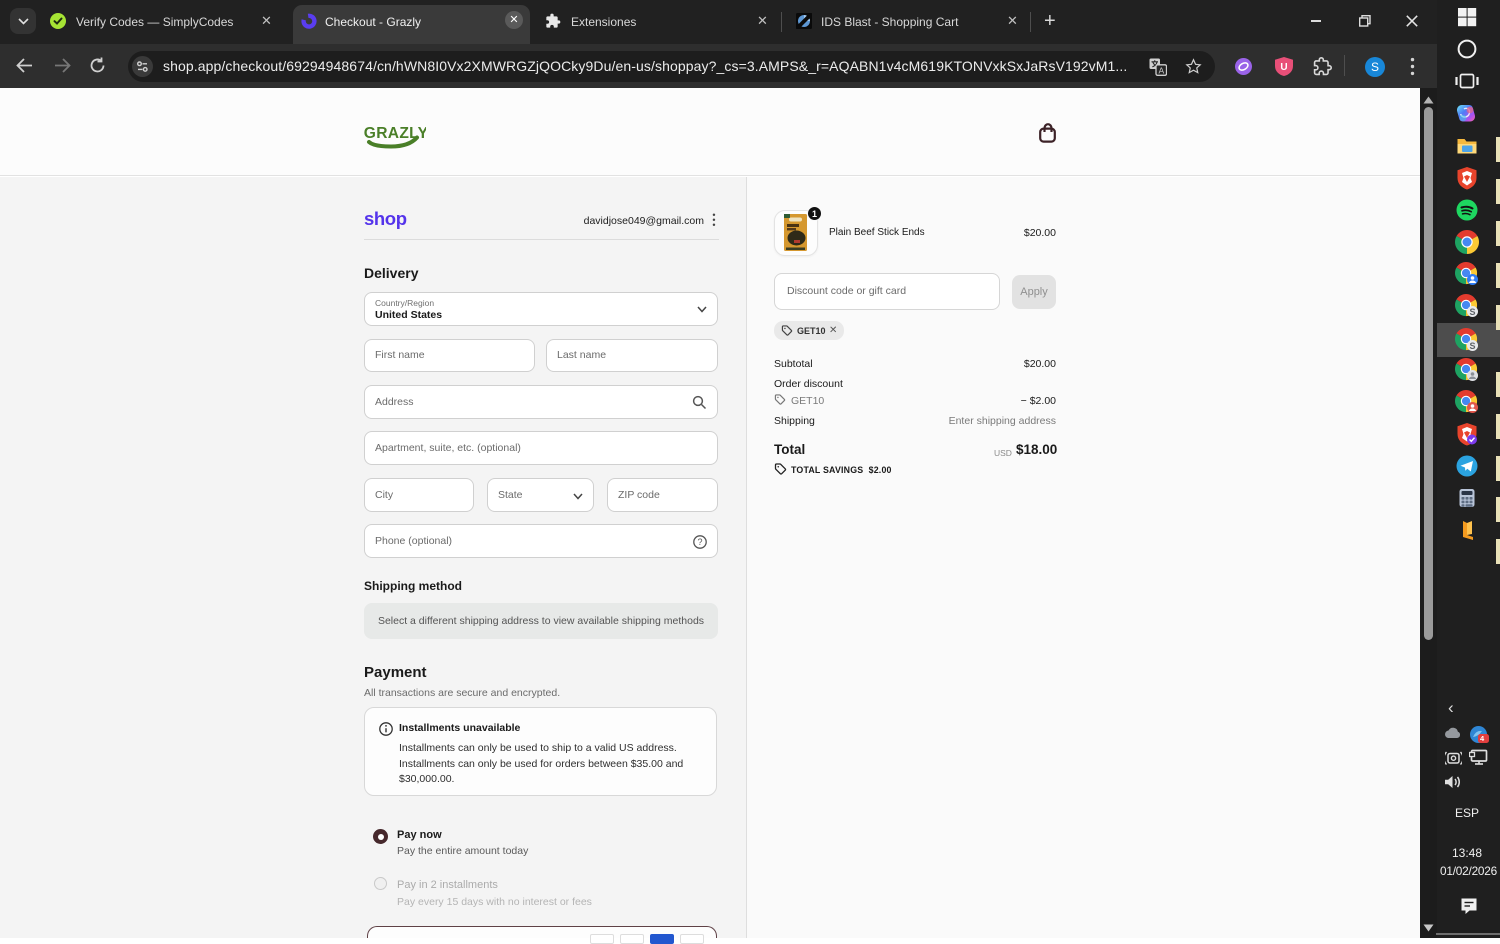 The height and width of the screenshot is (944, 1500). Describe the element at coordinates (1161, 70) in the screenshot. I see `svg-text: A` at that location.